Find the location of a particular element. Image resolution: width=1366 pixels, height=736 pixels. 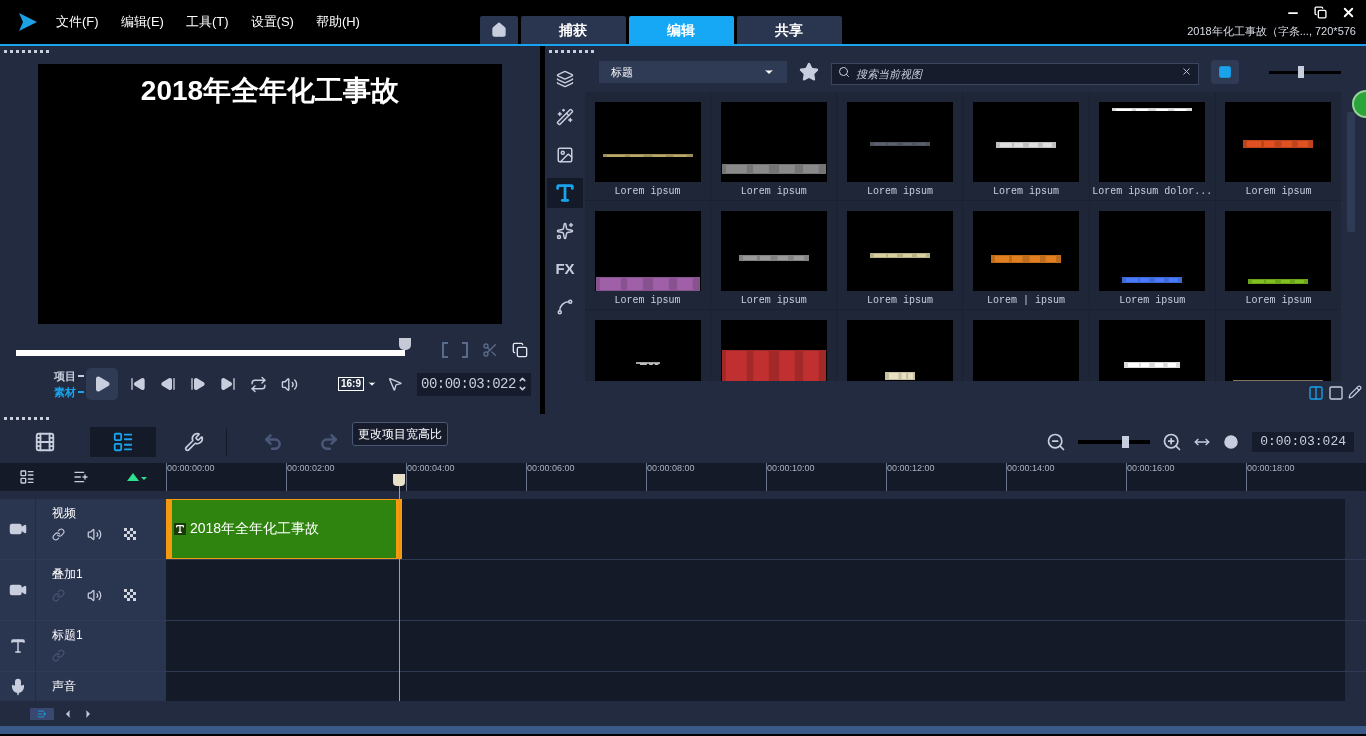

ruler-label: 00:00:18:00 is located at coordinates (1271, 468).